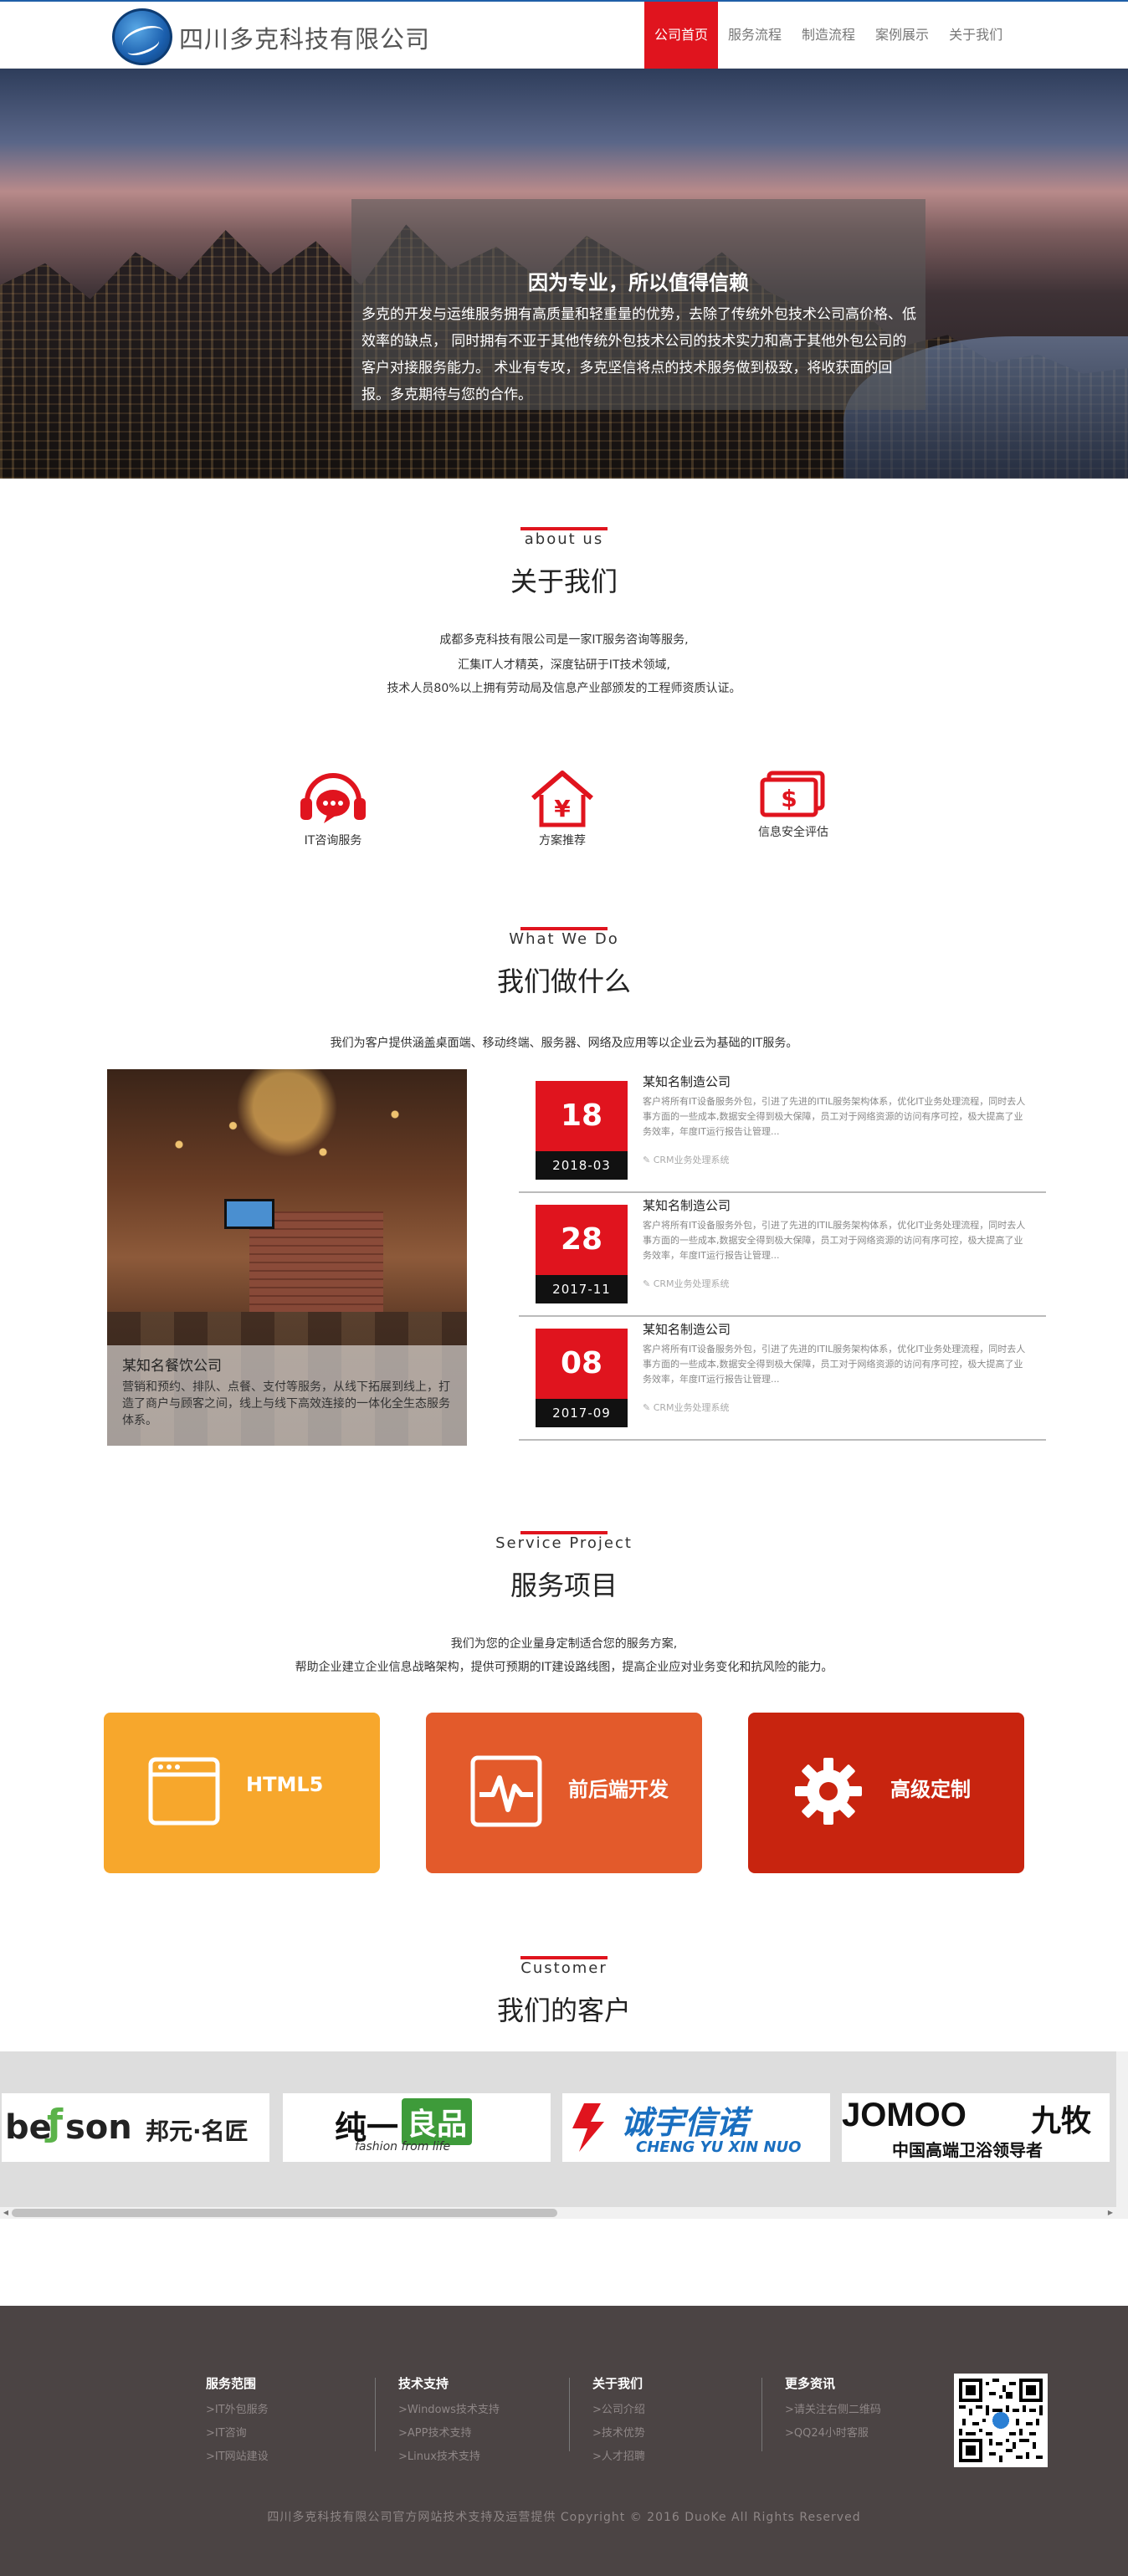  Describe the element at coordinates (423, 2384) in the screenshot. I see `footer-col-title: 技术支持` at that location.